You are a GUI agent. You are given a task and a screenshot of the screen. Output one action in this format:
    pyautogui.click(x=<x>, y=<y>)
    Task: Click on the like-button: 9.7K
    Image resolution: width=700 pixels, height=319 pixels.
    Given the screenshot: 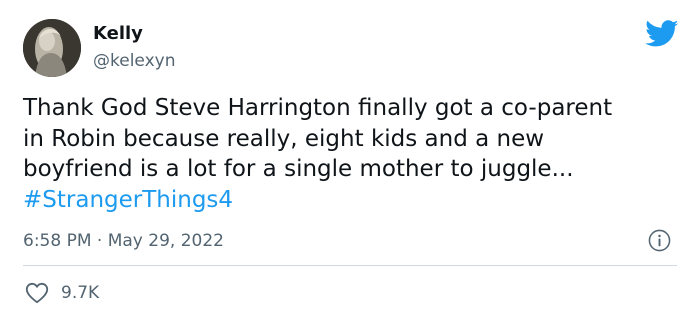 What is the action you would take?
    pyautogui.click(x=62, y=293)
    